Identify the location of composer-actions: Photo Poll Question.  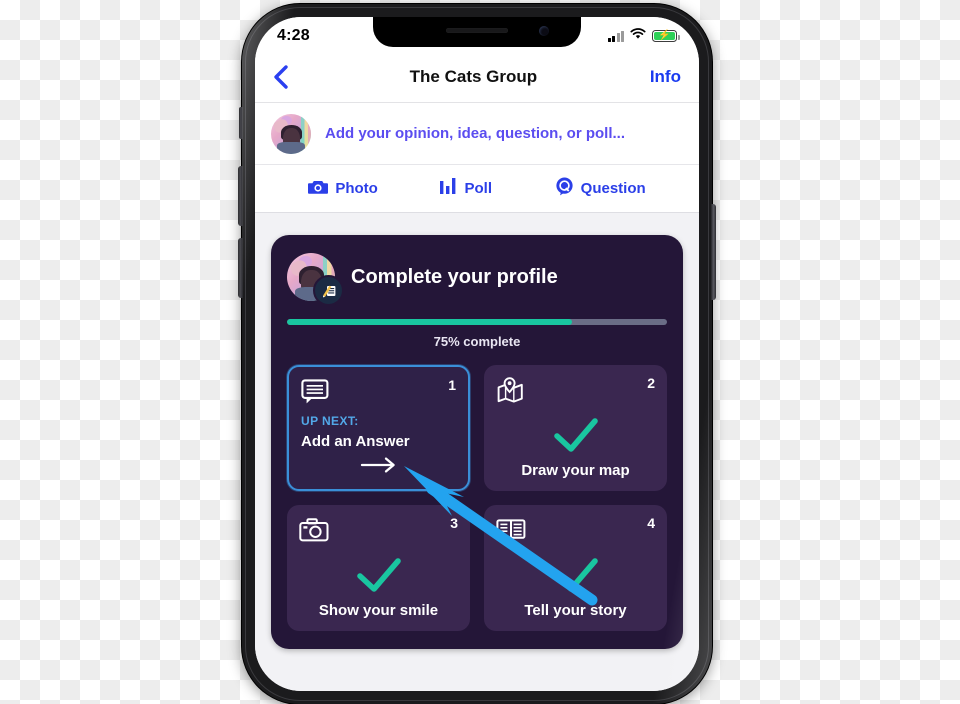
(477, 189).